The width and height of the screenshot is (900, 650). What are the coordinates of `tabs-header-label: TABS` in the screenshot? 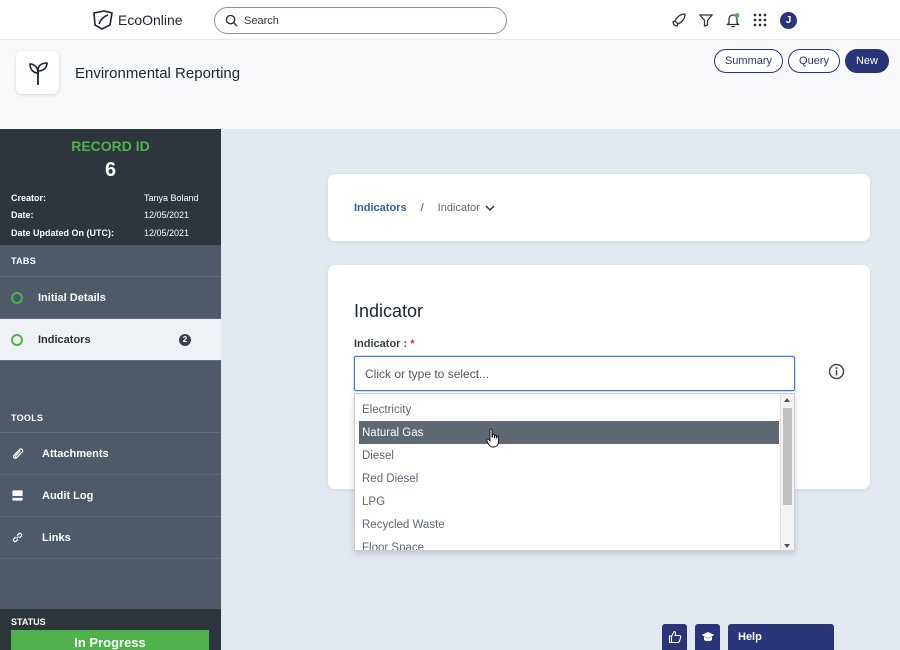 It's located at (24, 260).